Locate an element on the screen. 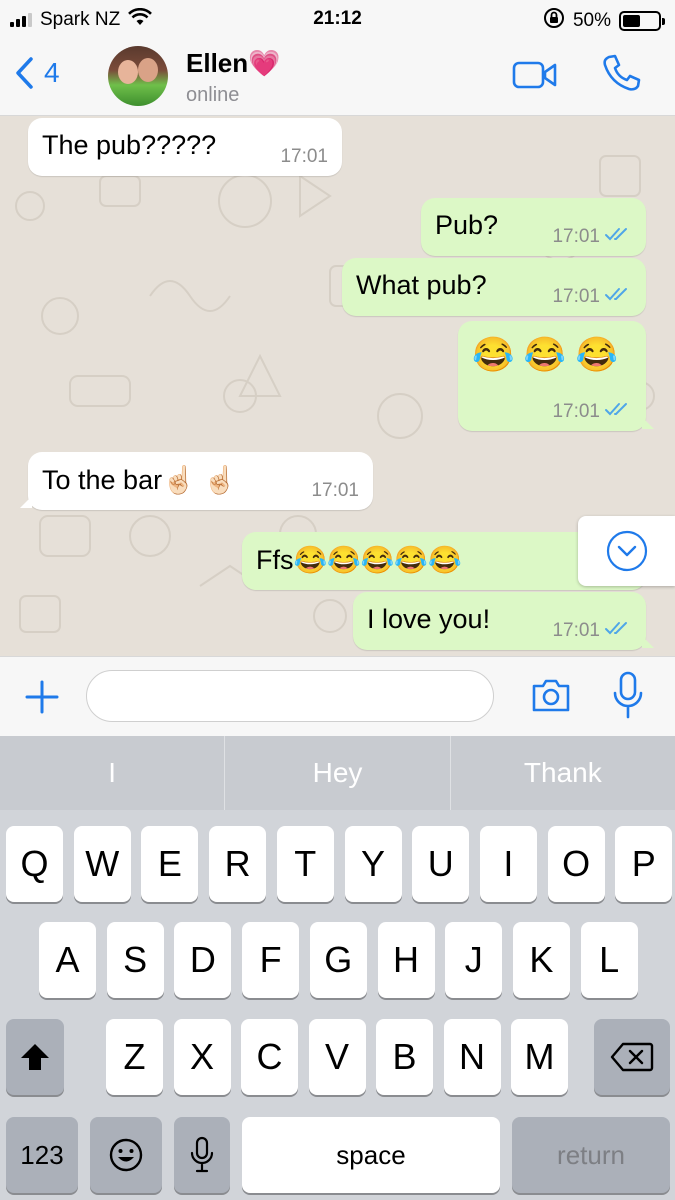 The height and width of the screenshot is (1200, 675). key-r: R is located at coordinates (238, 864).